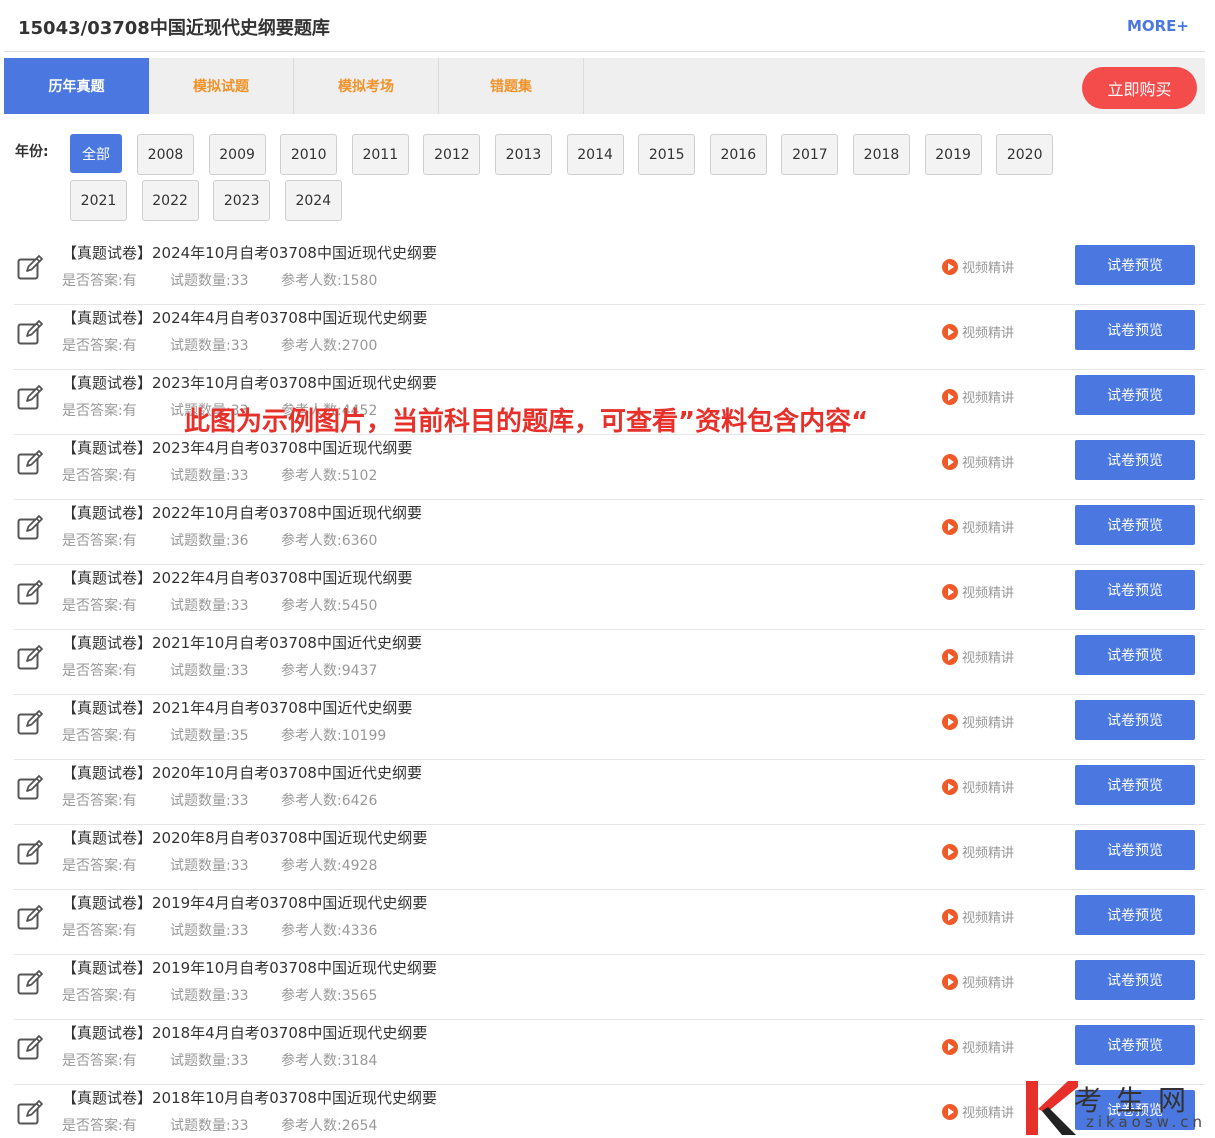  I want to click on paper-title: 【真题试卷】2019年10月自考03708中国近现代史纲要, so click(249, 967).